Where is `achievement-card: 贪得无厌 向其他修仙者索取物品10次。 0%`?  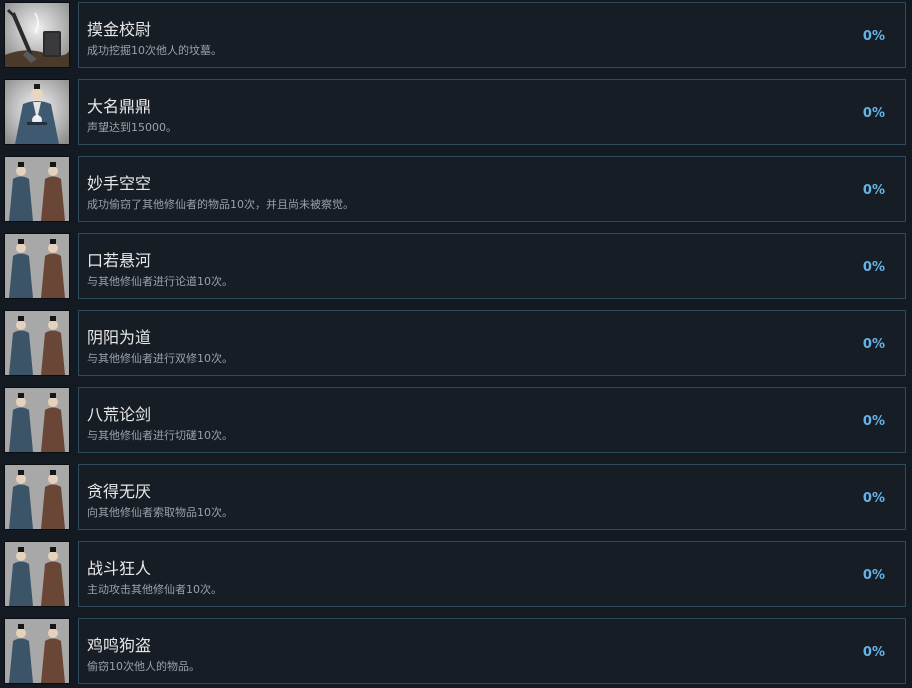
achievement-card: 贪得无厌 向其他修仙者索取物品10次。 0% is located at coordinates (492, 497).